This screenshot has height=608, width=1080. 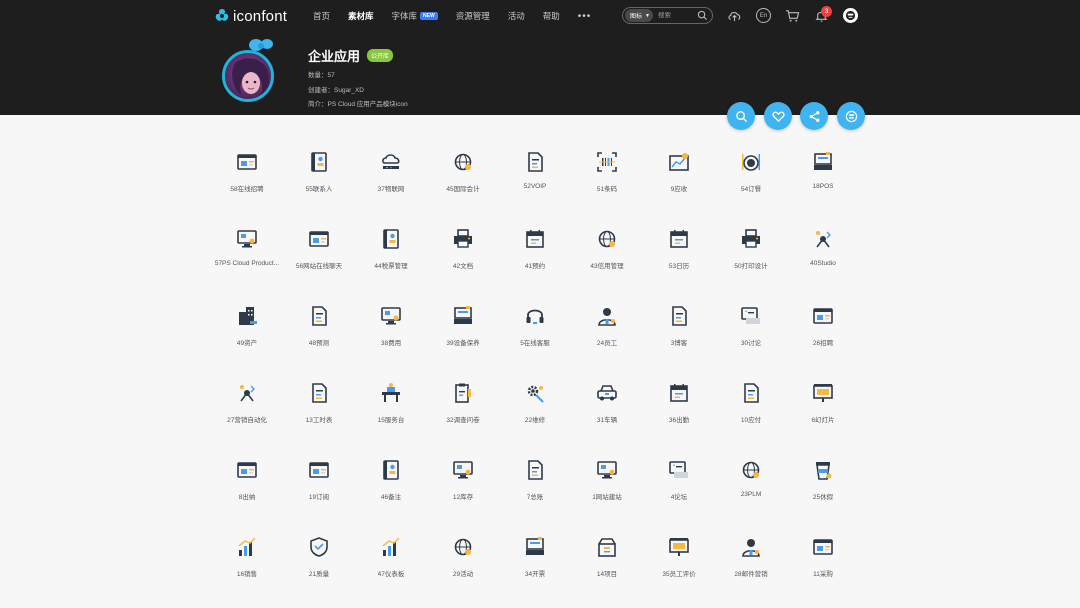 I want to click on icon-card: 54订餐, so click(x=751, y=178).